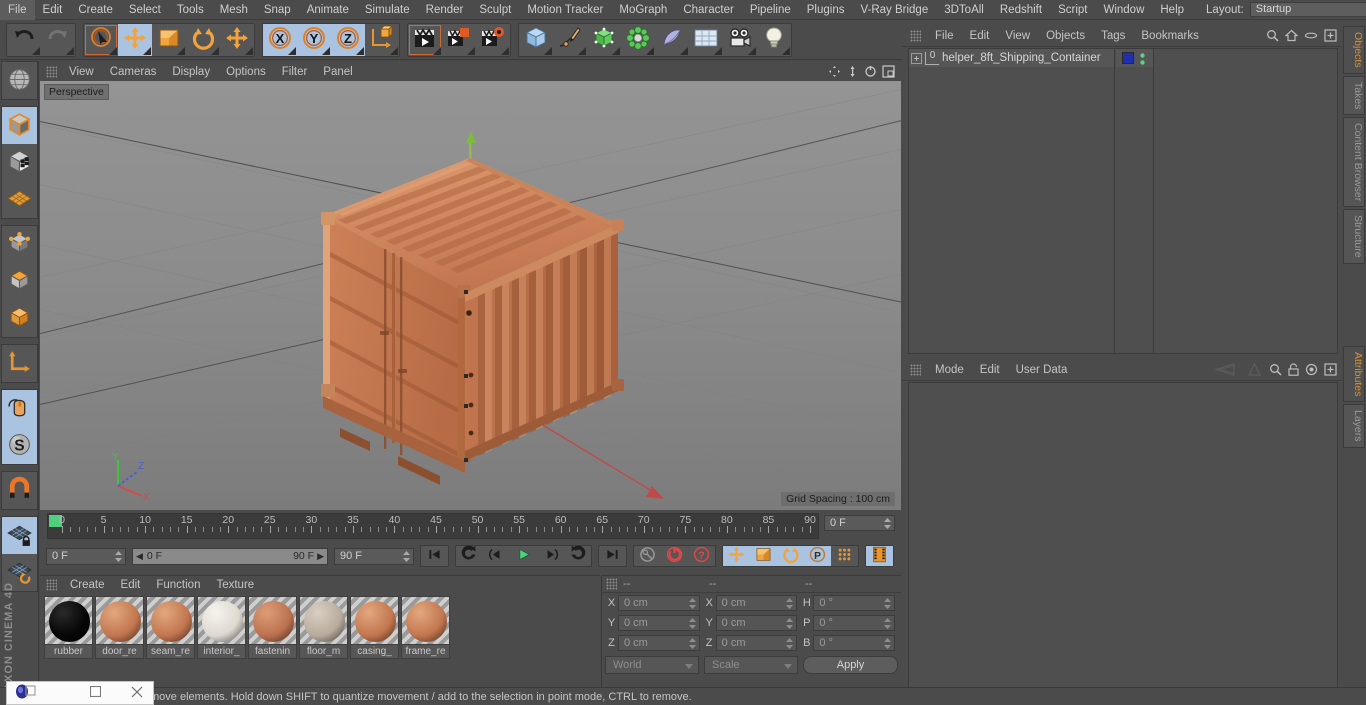  I want to click on add-light-button, so click(774, 40).